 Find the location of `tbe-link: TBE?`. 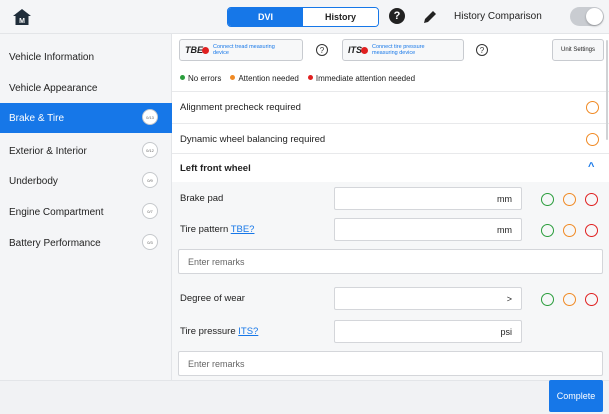

tbe-link: TBE? is located at coordinates (243, 229).